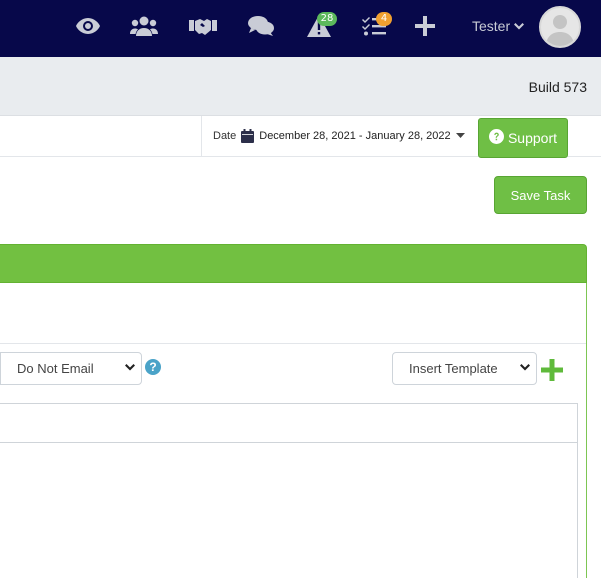 Image resolution: width=601 pixels, height=578 pixels. I want to click on date-range-value: December 28, 2021 - January 28, 2022, so click(355, 136).